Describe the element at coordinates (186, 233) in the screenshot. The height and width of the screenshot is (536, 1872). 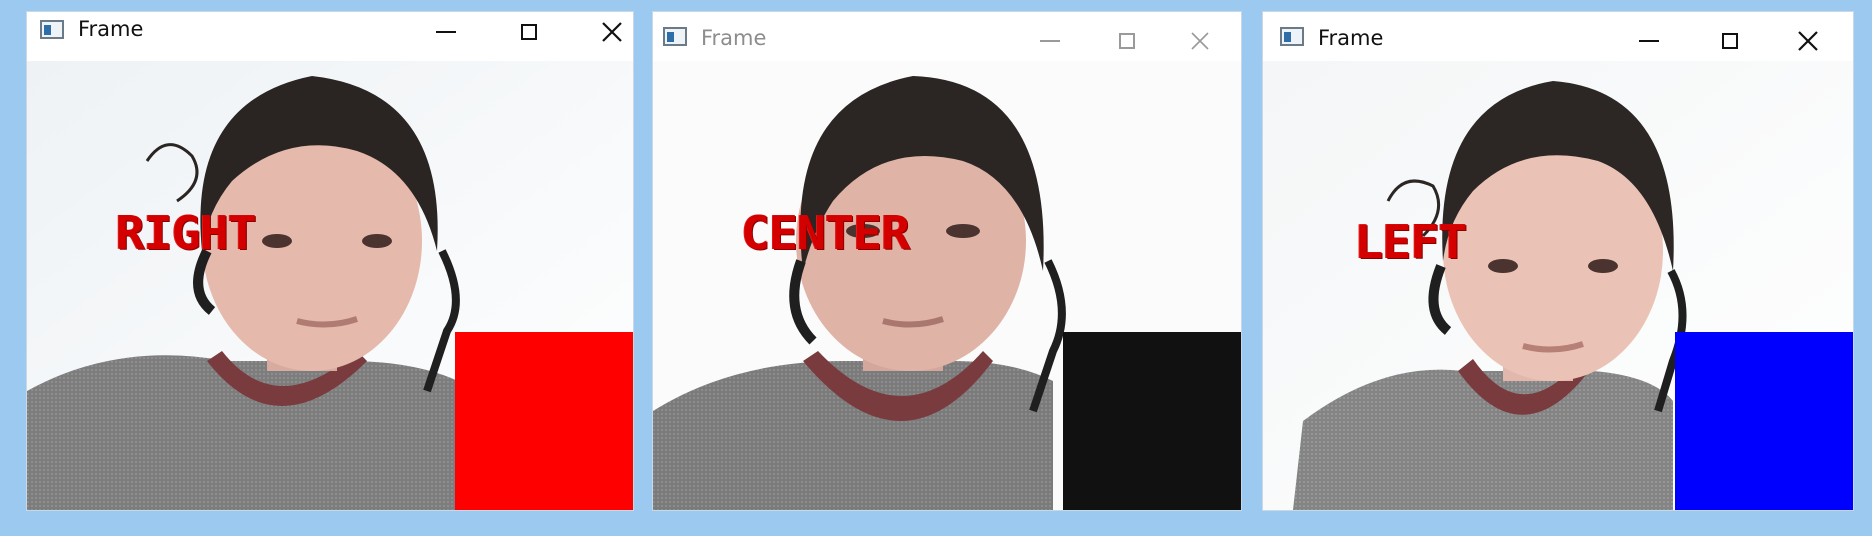
I see `direction-label: RIGHT` at that location.